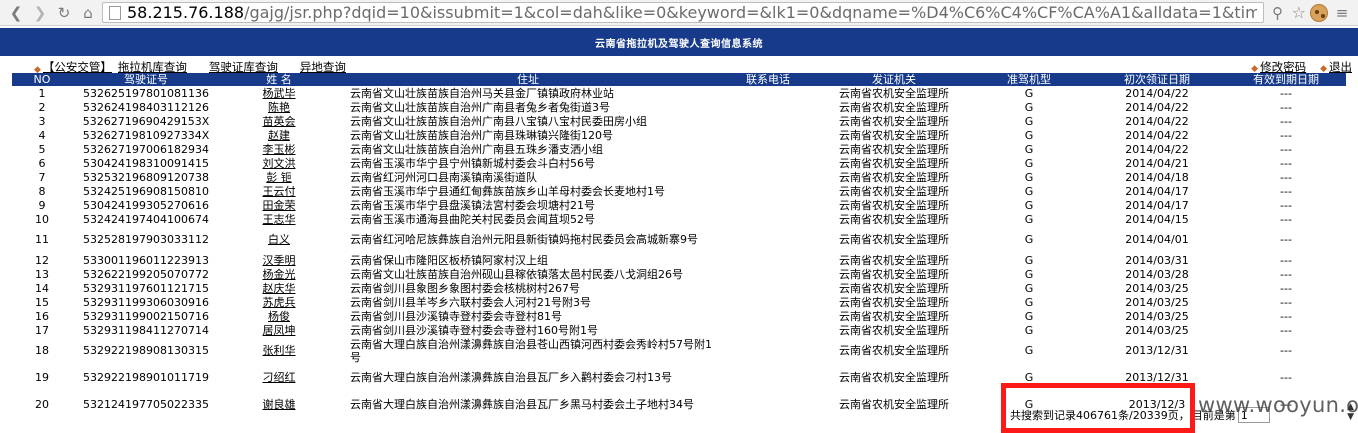 Image resolution: width=1358 pixels, height=433 pixels. What do you see at coordinates (279, 177) in the screenshot?
I see `holder-name-link: 彭 钷` at bounding box center [279, 177].